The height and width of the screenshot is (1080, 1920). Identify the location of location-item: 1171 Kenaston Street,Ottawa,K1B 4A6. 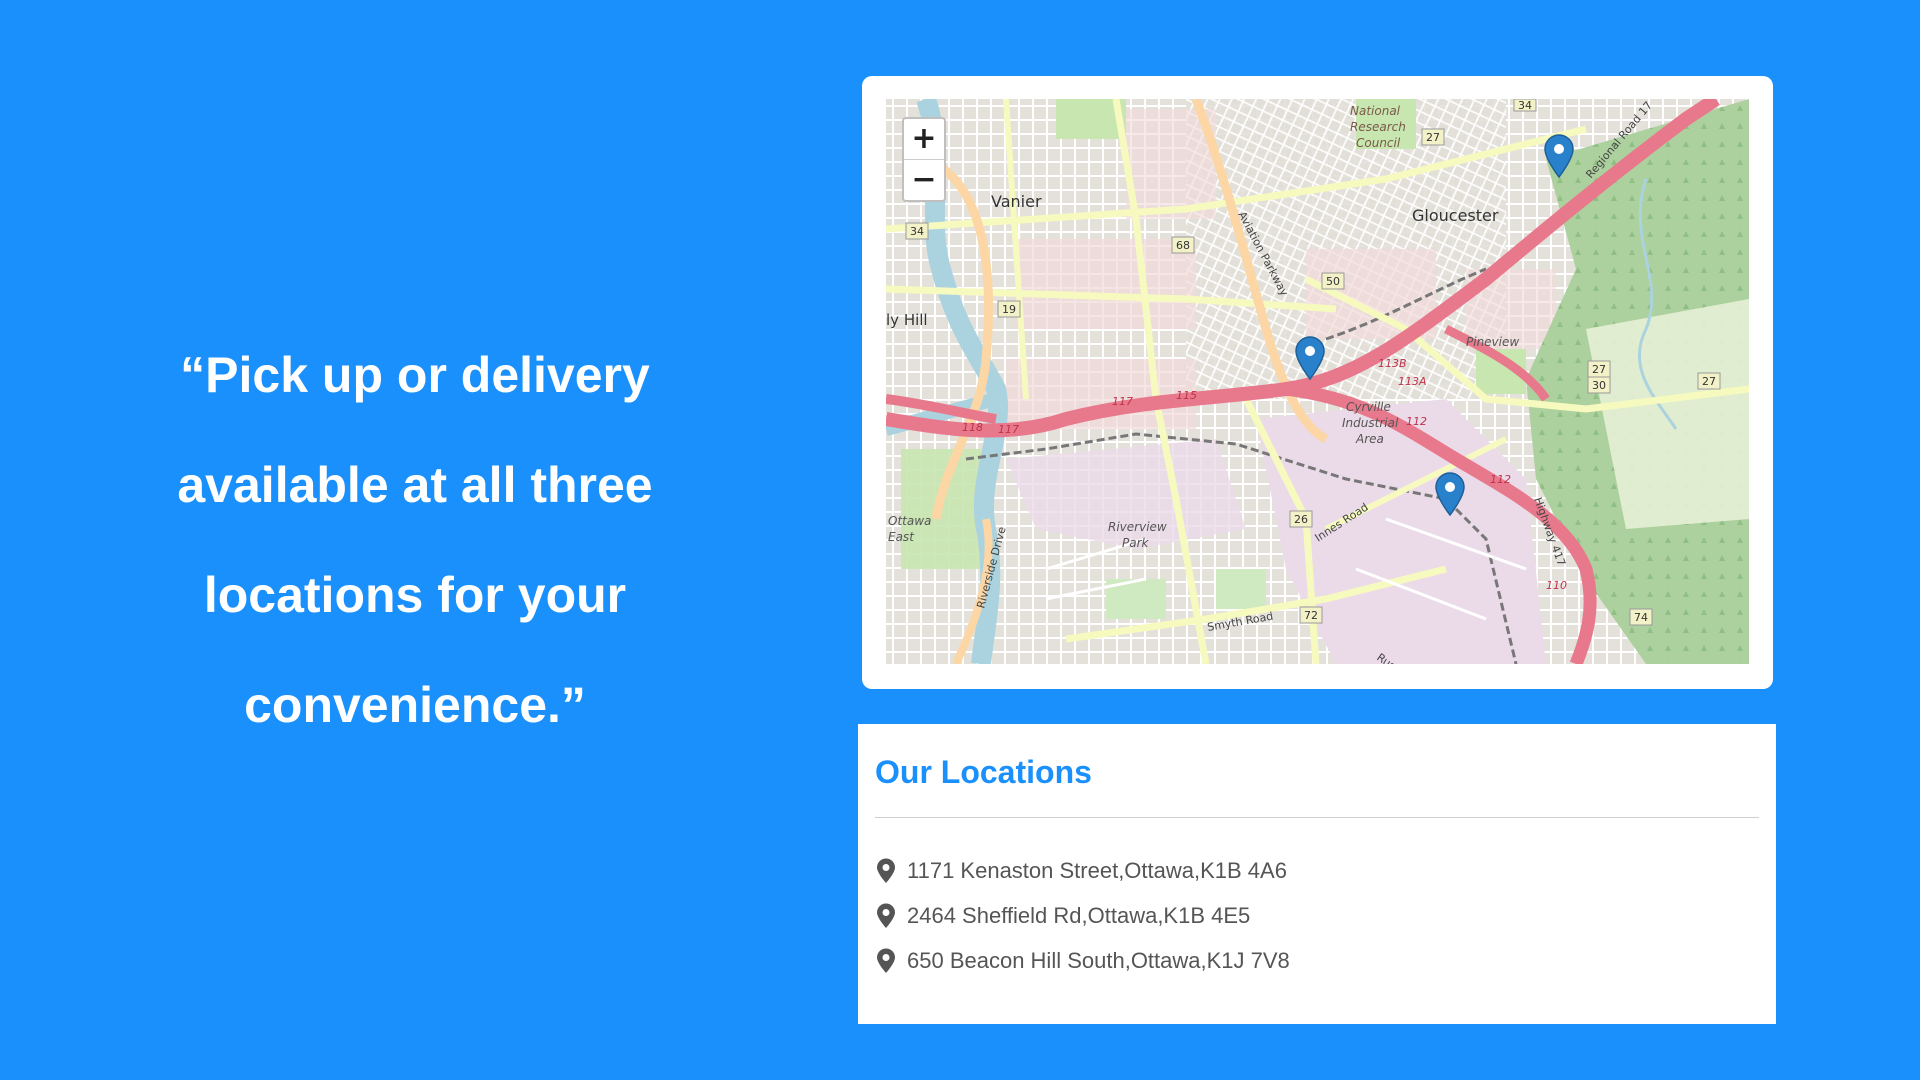
(1082, 870).